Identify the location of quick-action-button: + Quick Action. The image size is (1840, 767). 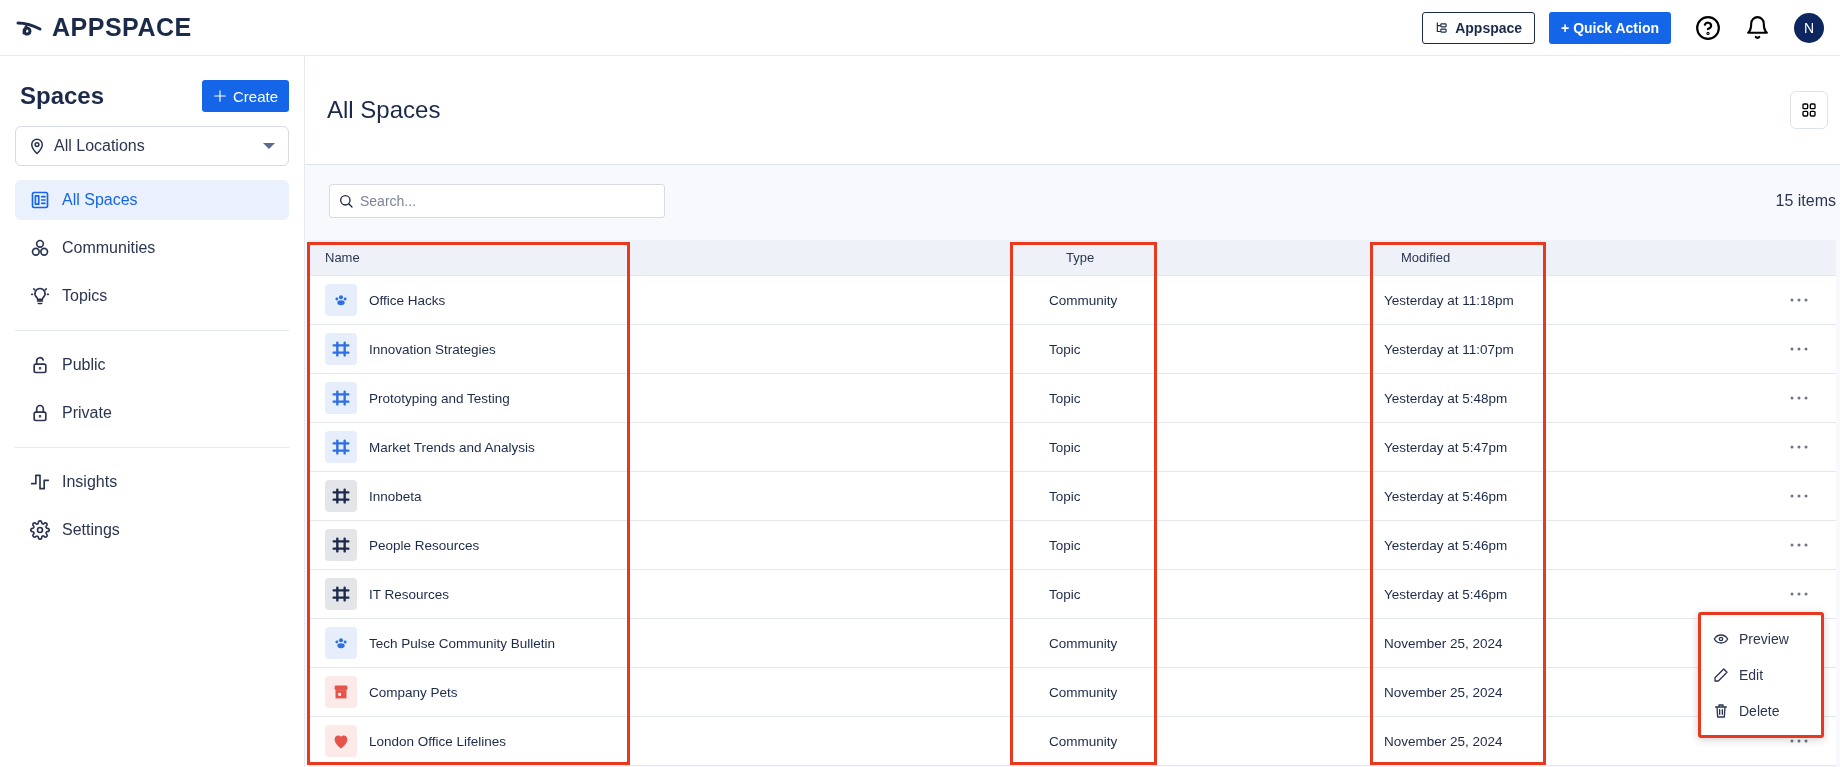
(1610, 27).